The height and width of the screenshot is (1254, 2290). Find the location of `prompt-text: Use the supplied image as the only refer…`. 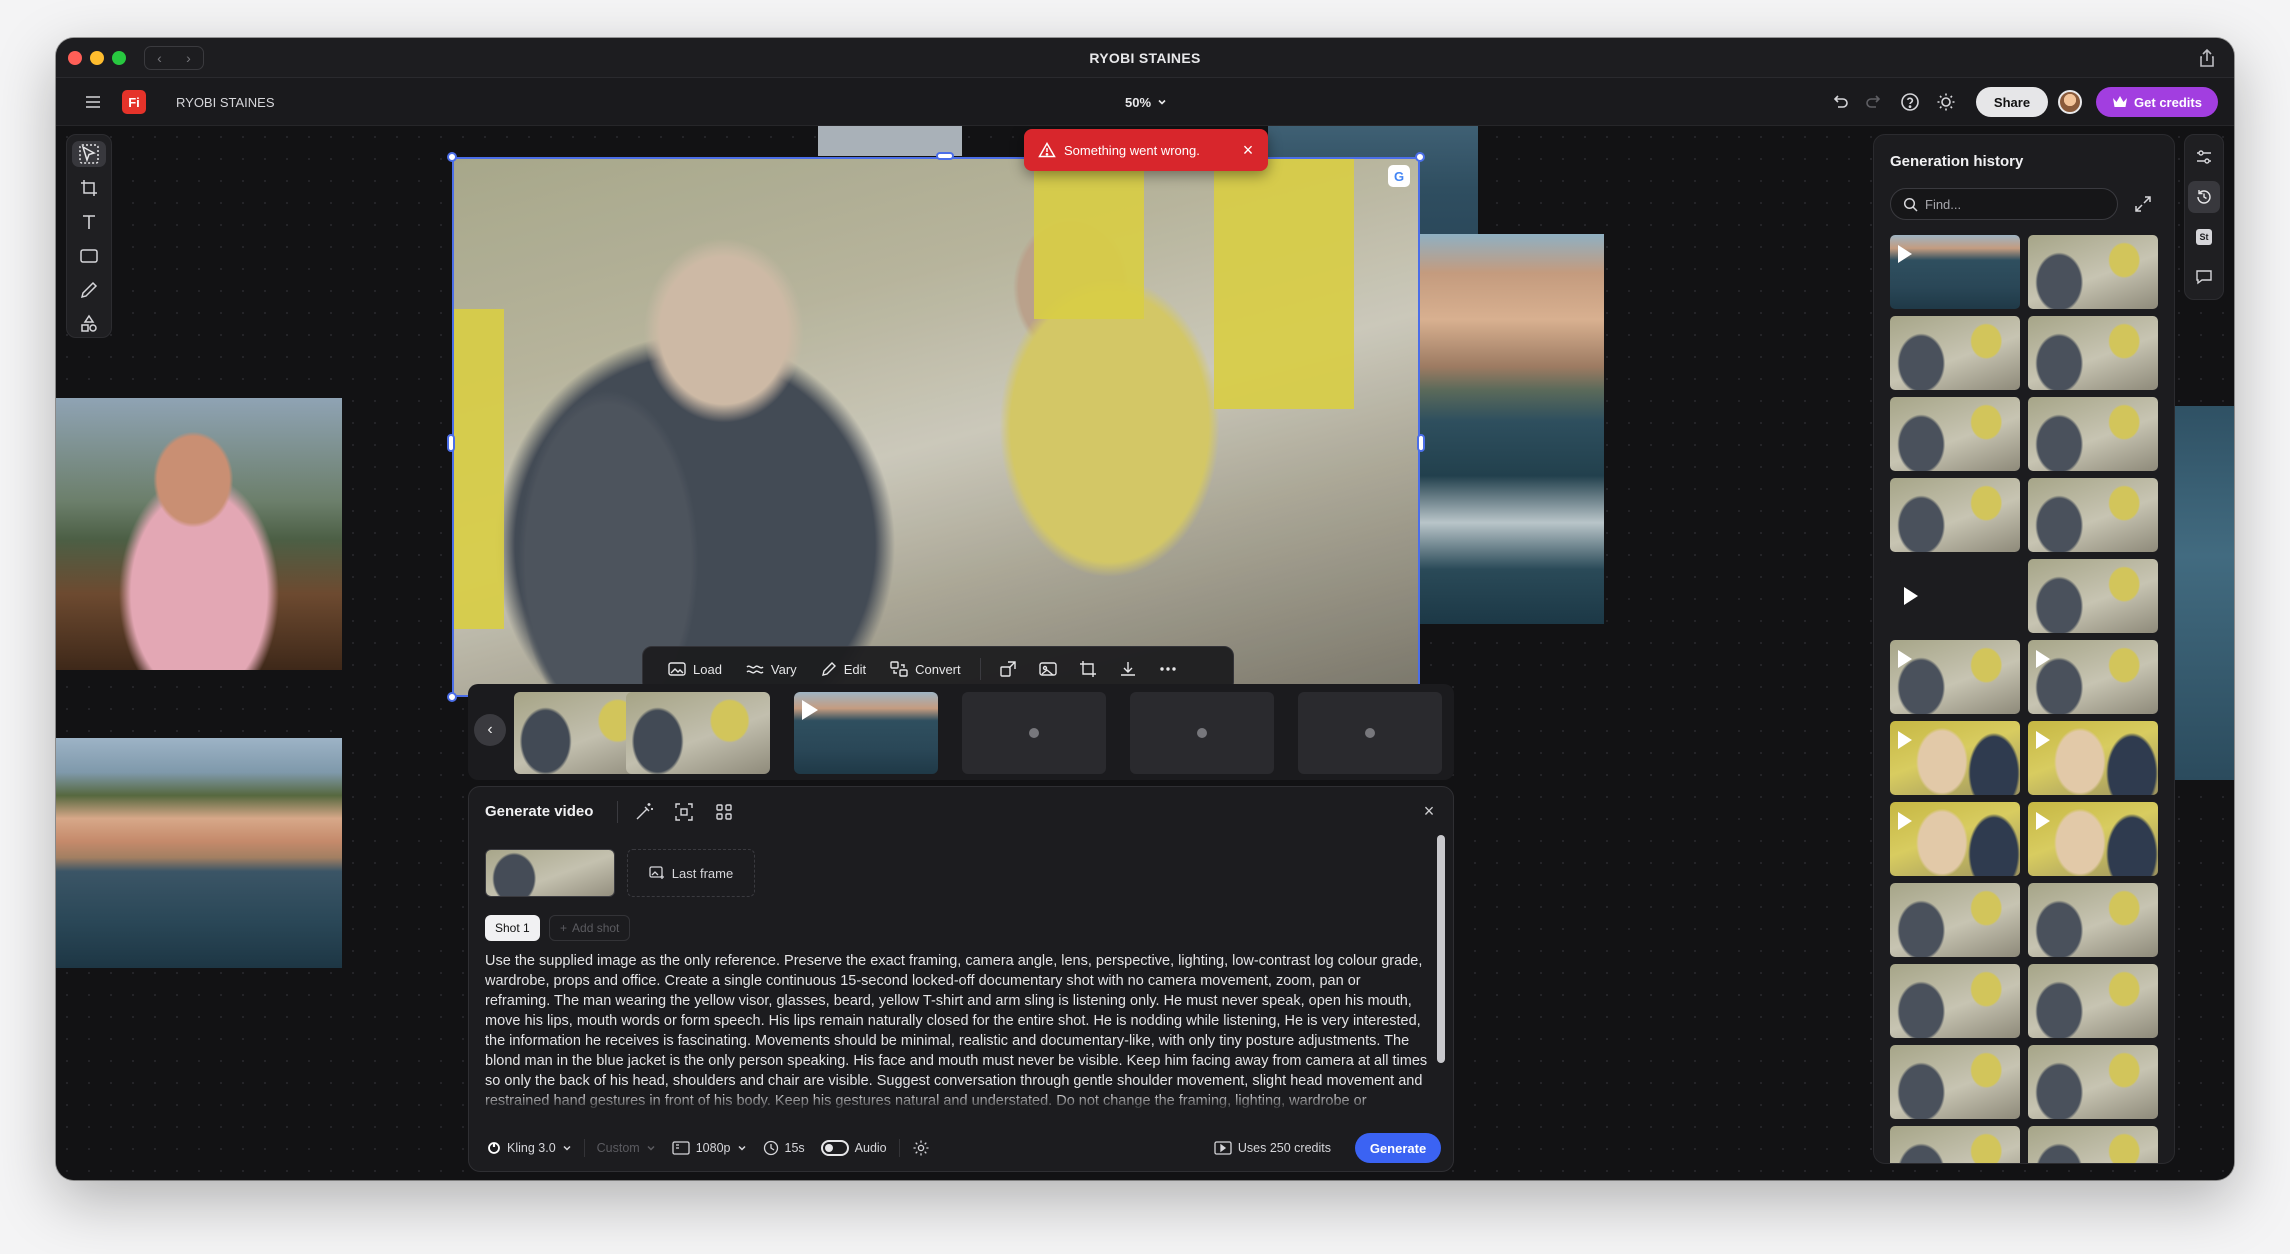

prompt-text: Use the supplied image as the only refer… is located at coordinates (957, 1031).